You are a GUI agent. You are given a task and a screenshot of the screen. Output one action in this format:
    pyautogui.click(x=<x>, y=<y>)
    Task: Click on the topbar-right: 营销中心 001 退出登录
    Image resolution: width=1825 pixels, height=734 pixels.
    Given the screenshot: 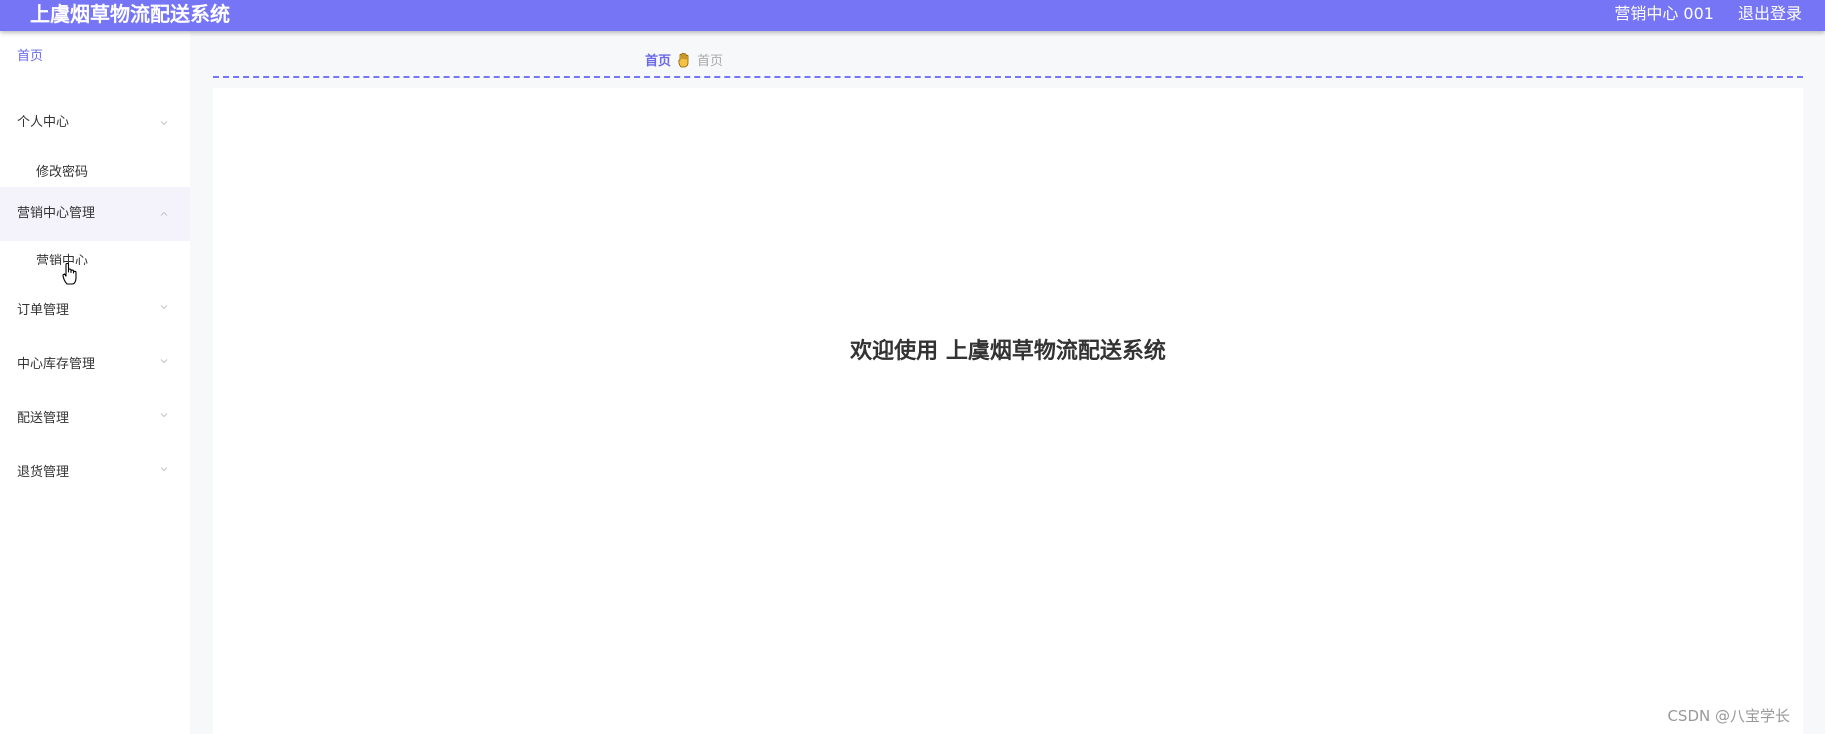 What is the action you would take?
    pyautogui.click(x=1696, y=14)
    